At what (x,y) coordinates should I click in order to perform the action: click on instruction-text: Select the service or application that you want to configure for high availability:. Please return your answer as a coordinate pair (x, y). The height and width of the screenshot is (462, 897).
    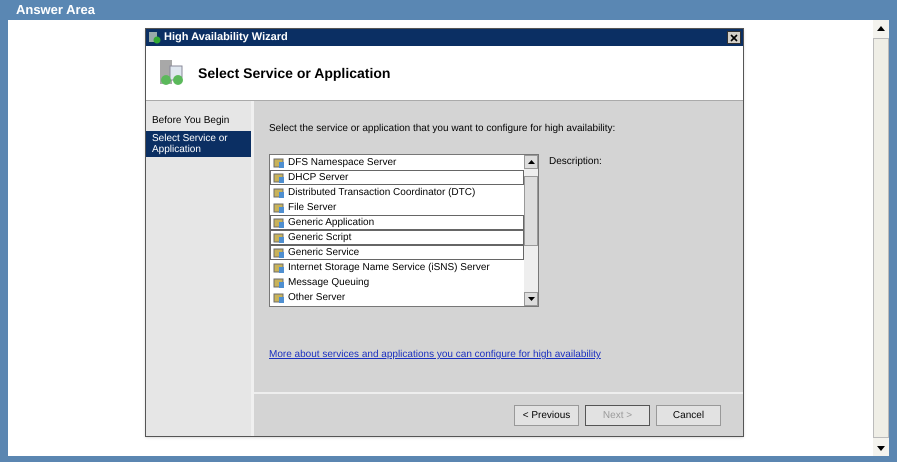
    Looking at the image, I should click on (442, 129).